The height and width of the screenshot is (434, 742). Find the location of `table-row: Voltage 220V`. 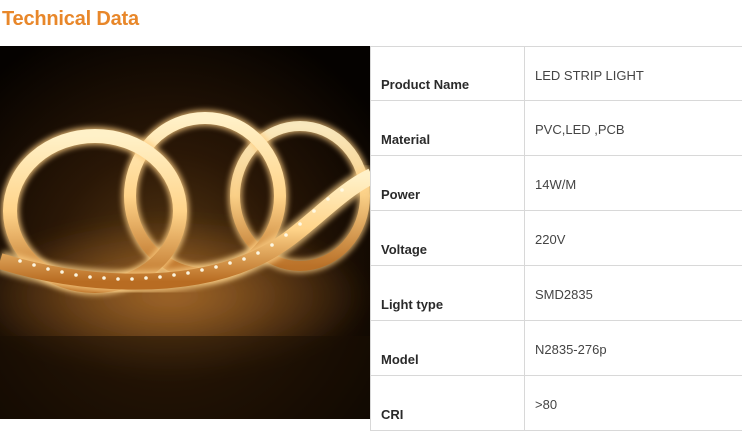

table-row: Voltage 220V is located at coordinates (556, 238).